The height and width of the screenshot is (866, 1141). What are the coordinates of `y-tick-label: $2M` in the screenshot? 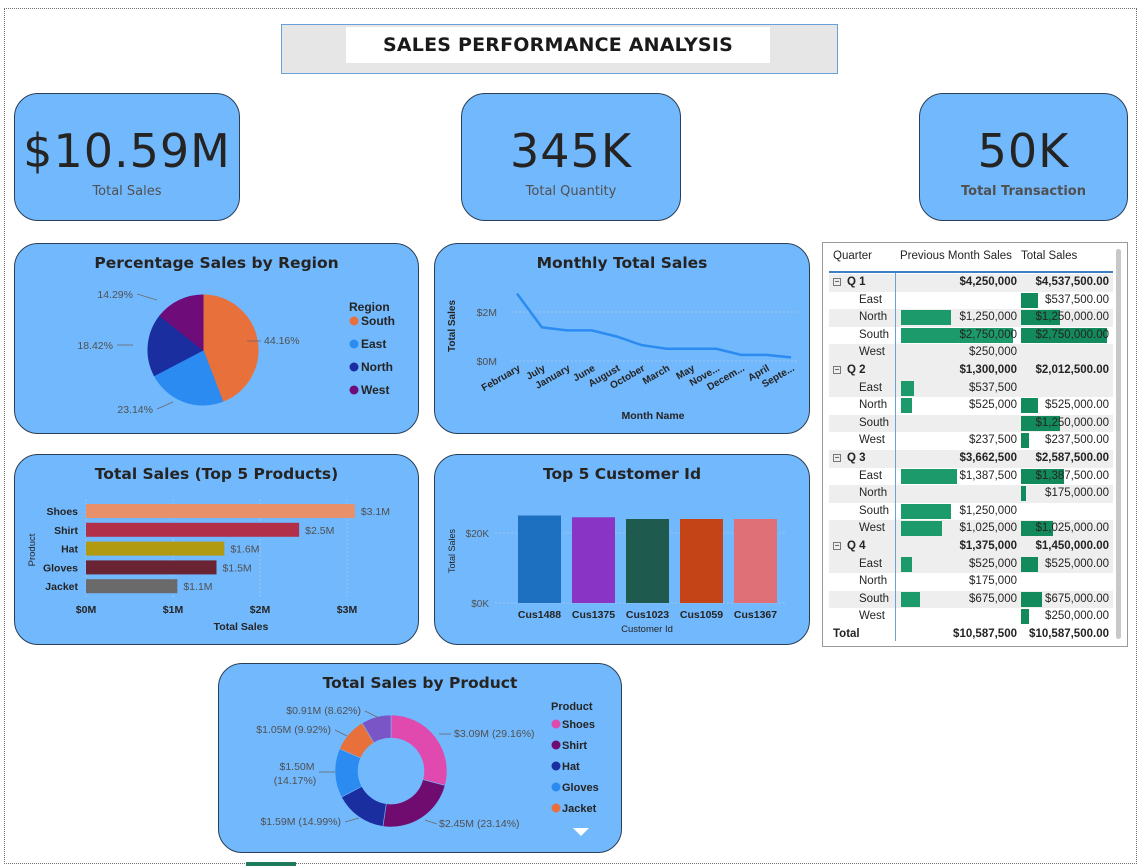 It's located at (487, 313).